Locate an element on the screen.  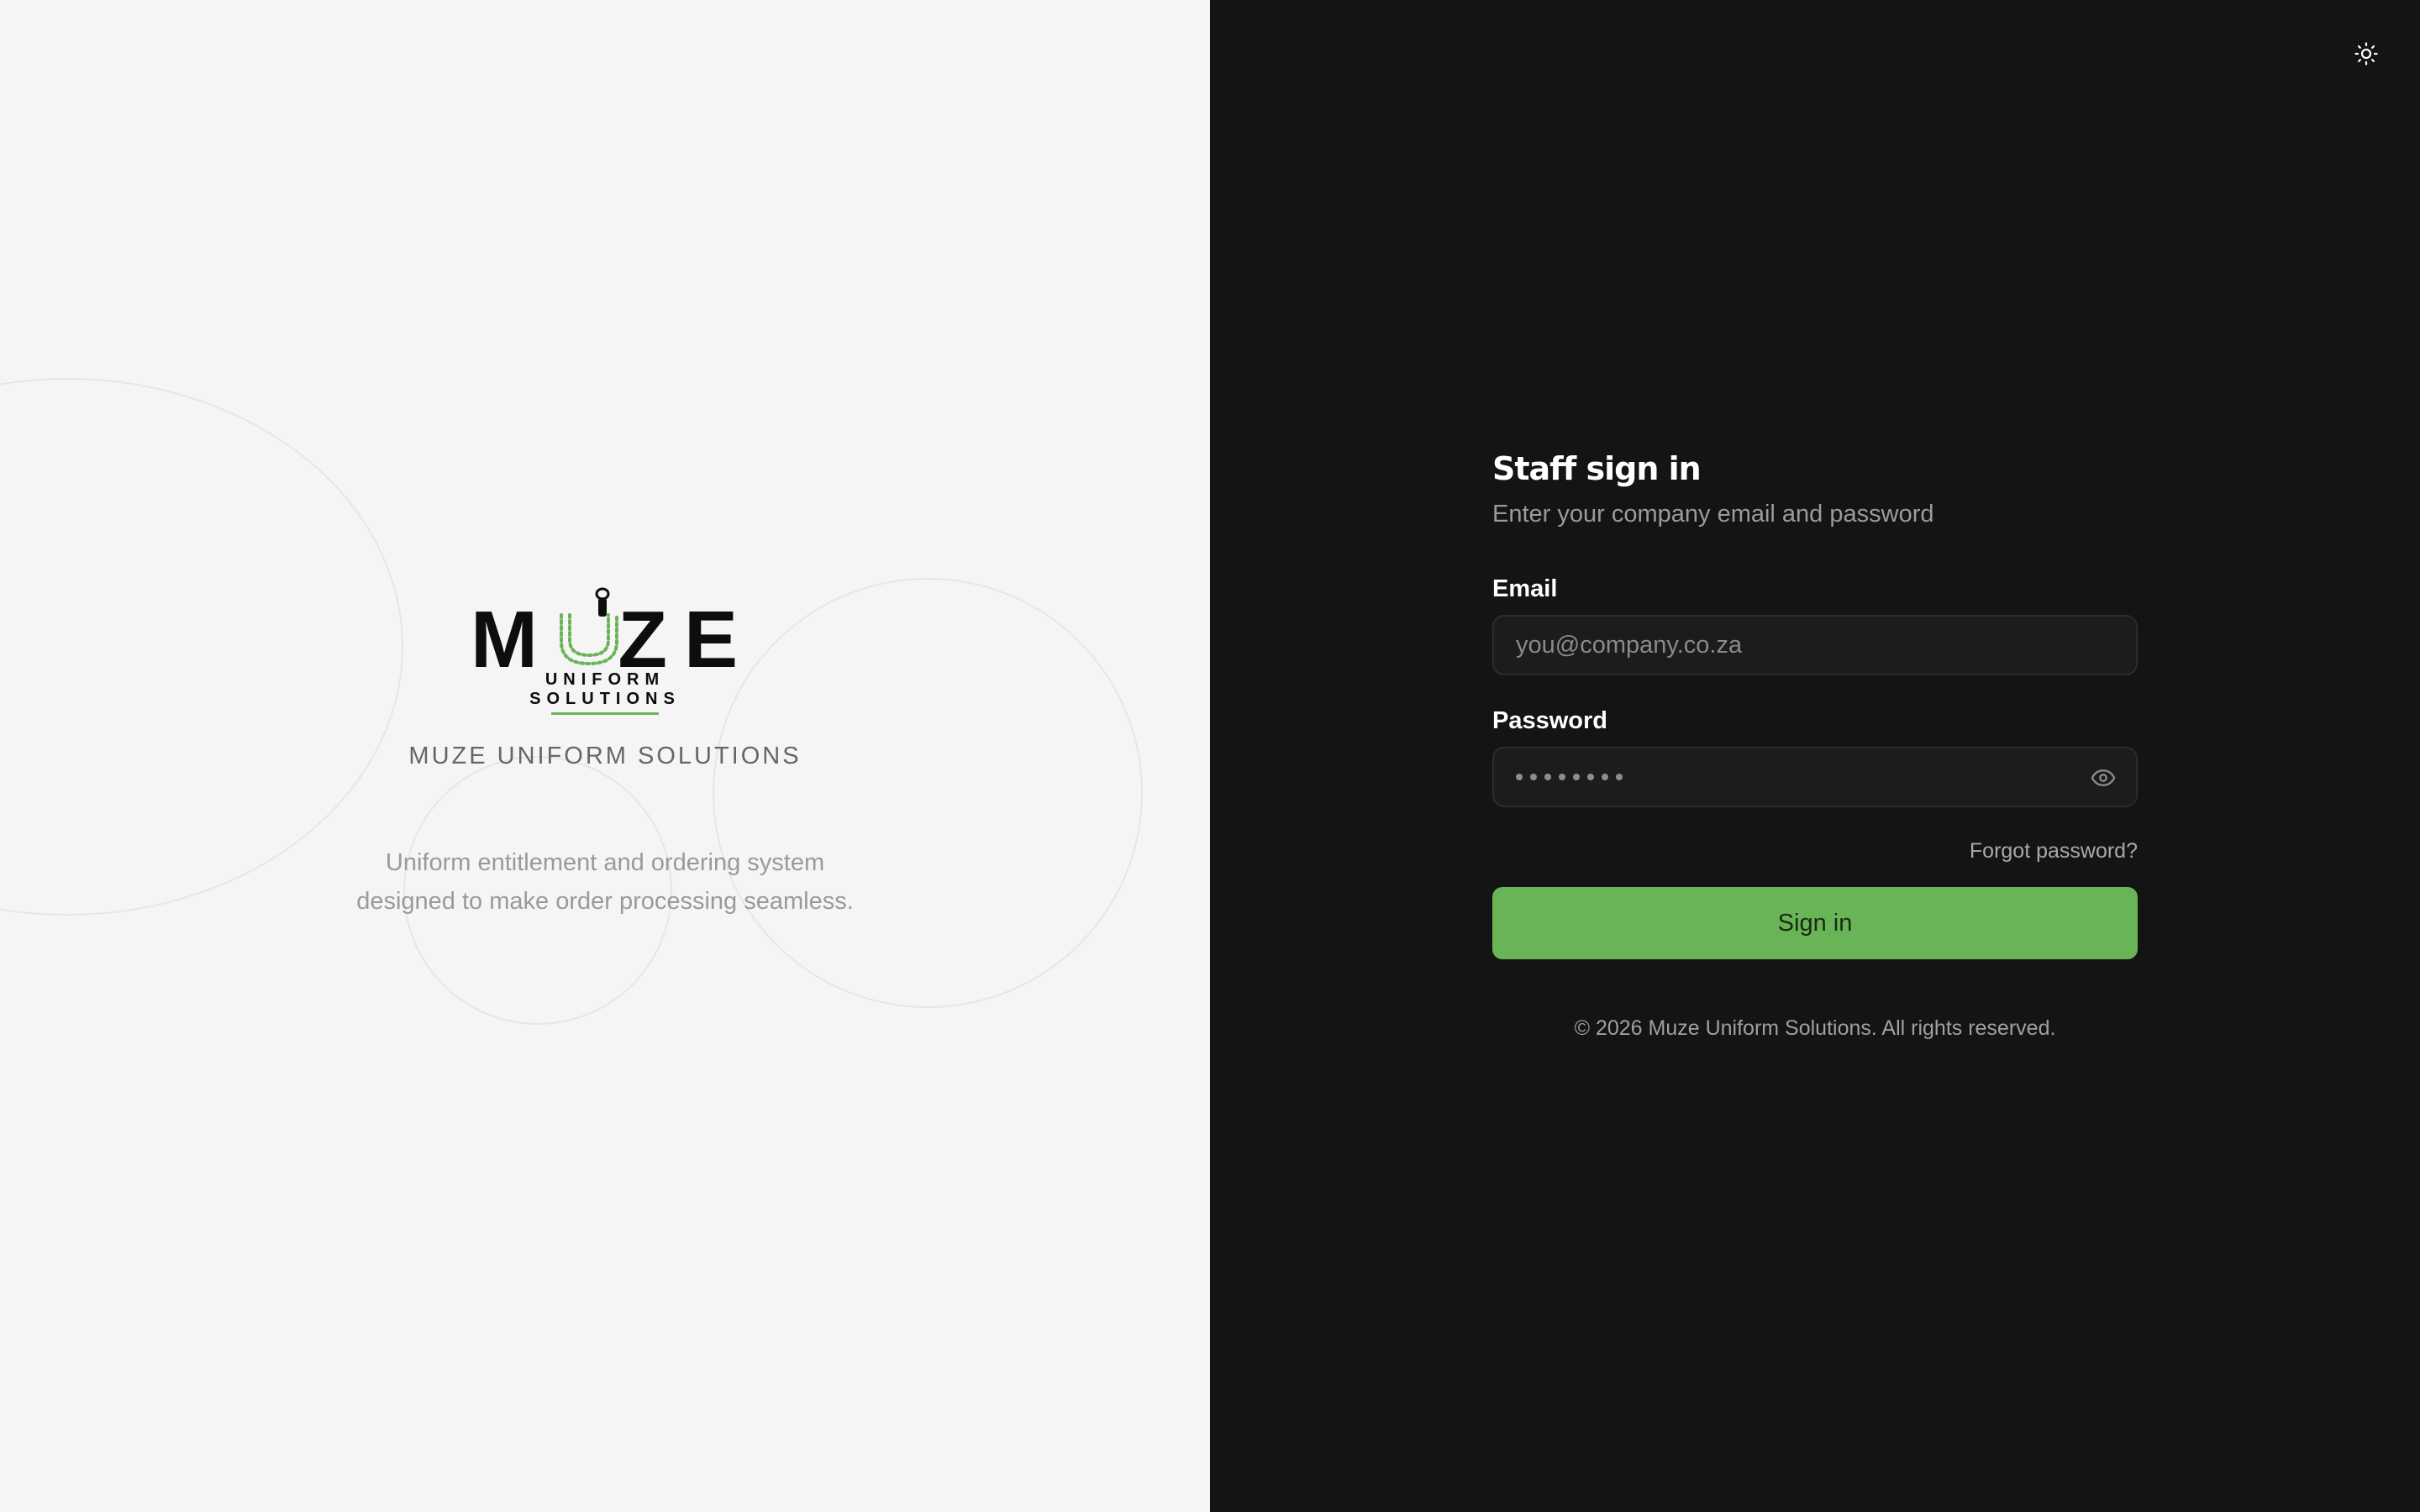
email-field-wrapper is located at coordinates (1815, 645).